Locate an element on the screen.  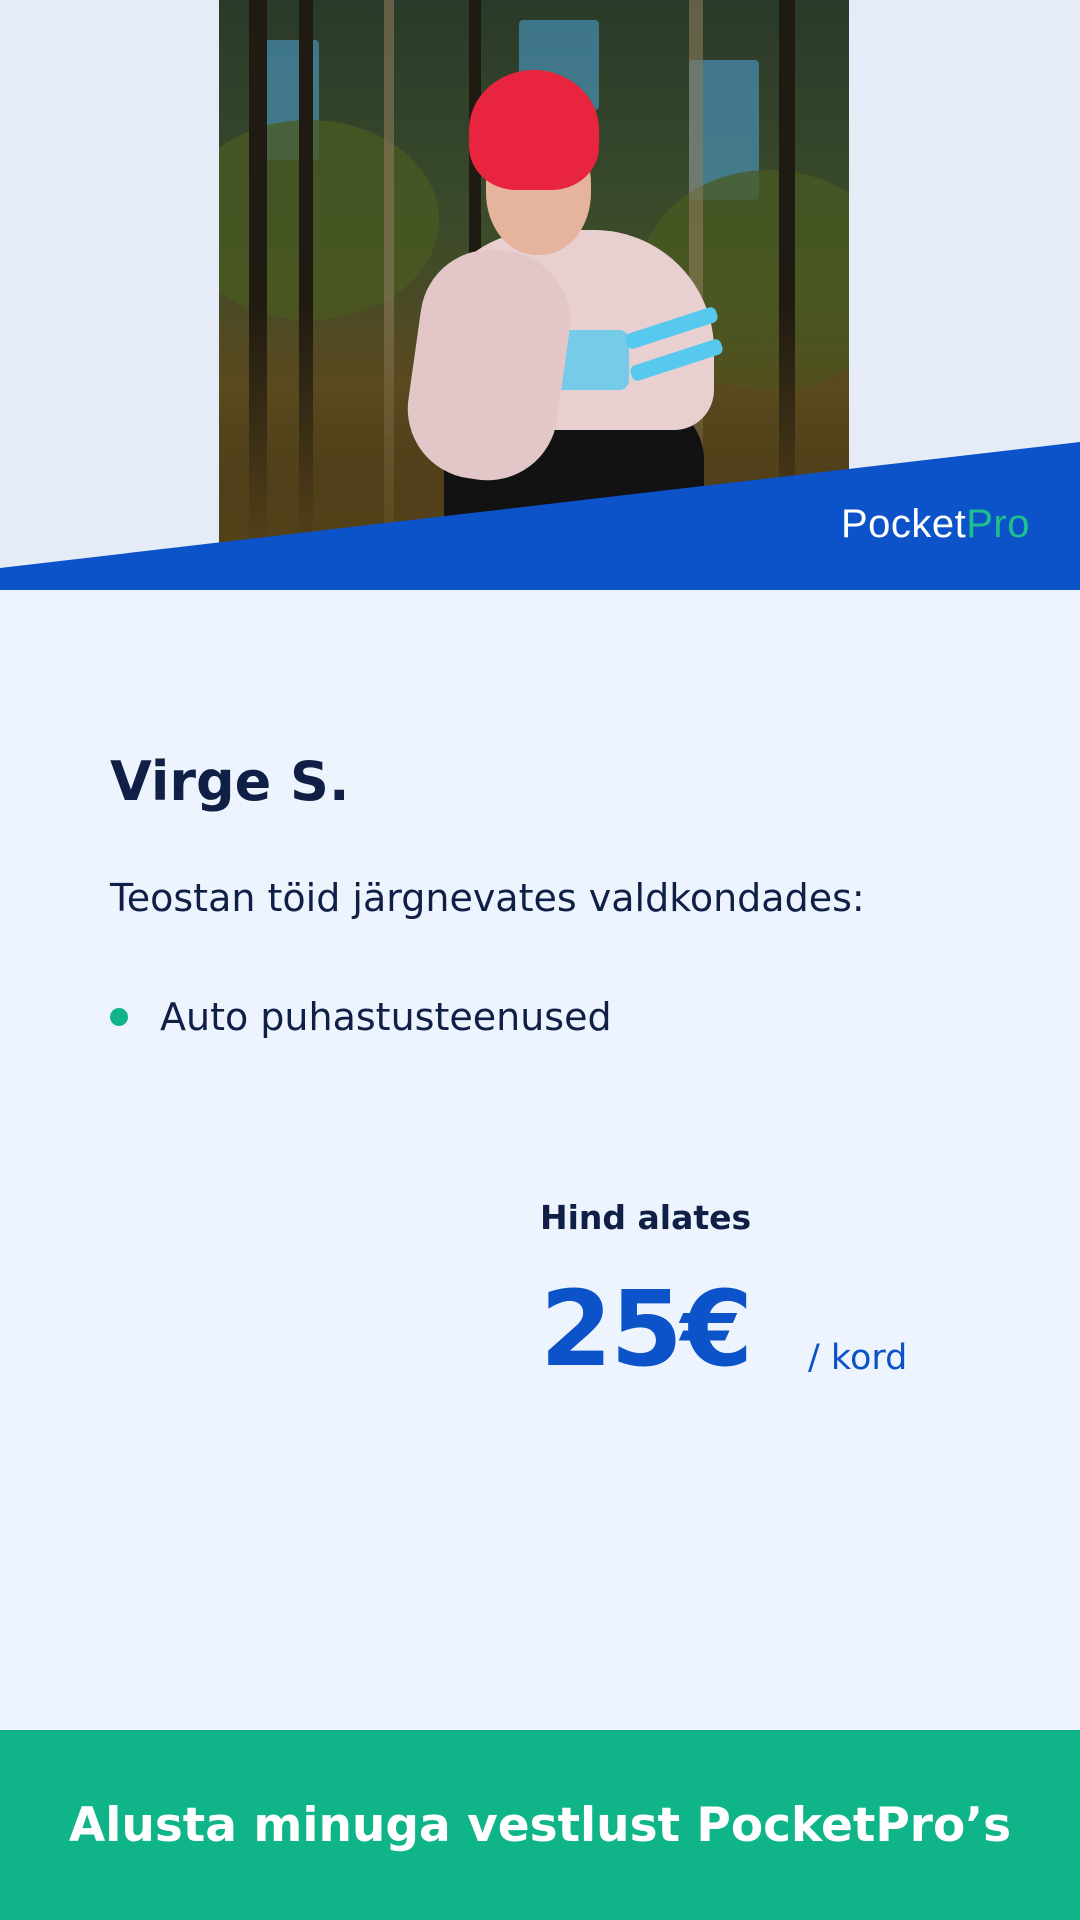
profile-name: Virge S. is located at coordinates (230, 781).